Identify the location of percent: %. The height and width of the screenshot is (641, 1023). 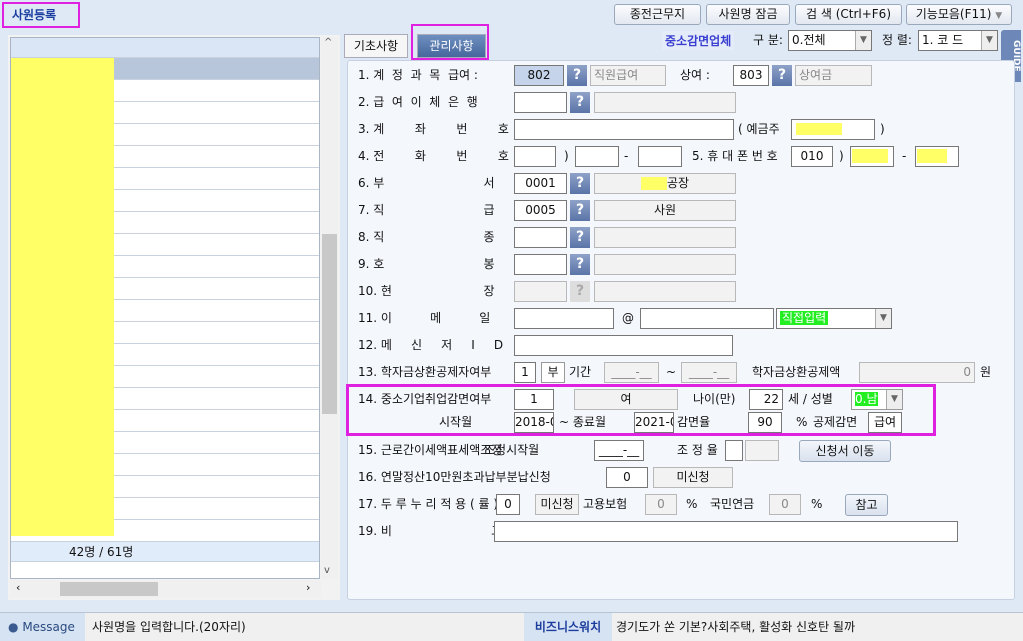
(802, 422).